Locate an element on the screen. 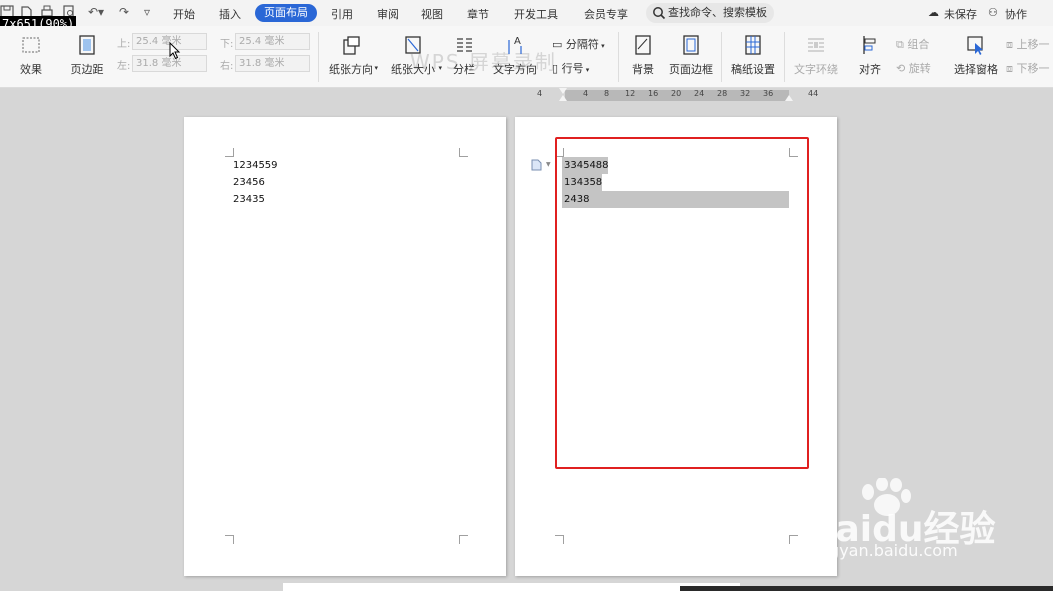 Image resolution: width=1053 pixels, height=591 pixels. selection-pane-button: 选择窗格 is located at coordinates (976, 55).